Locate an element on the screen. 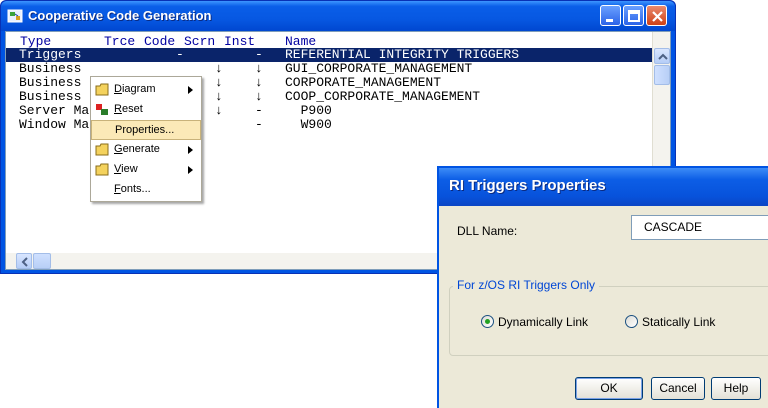 This screenshot has height=408, width=768. radio-selected-dot is located at coordinates (487, 321).